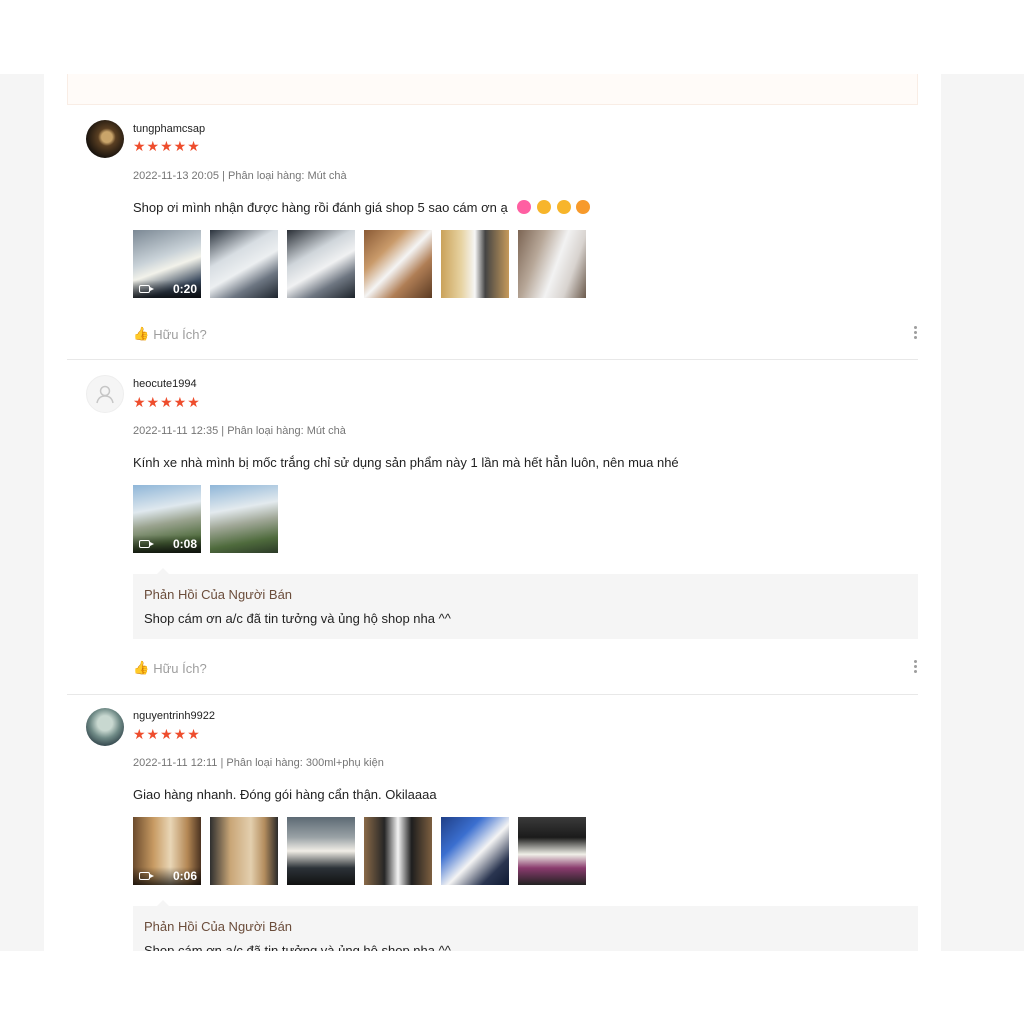  What do you see at coordinates (167, 519) in the screenshot?
I see `review-video-thumbnail: 0:08` at bounding box center [167, 519].